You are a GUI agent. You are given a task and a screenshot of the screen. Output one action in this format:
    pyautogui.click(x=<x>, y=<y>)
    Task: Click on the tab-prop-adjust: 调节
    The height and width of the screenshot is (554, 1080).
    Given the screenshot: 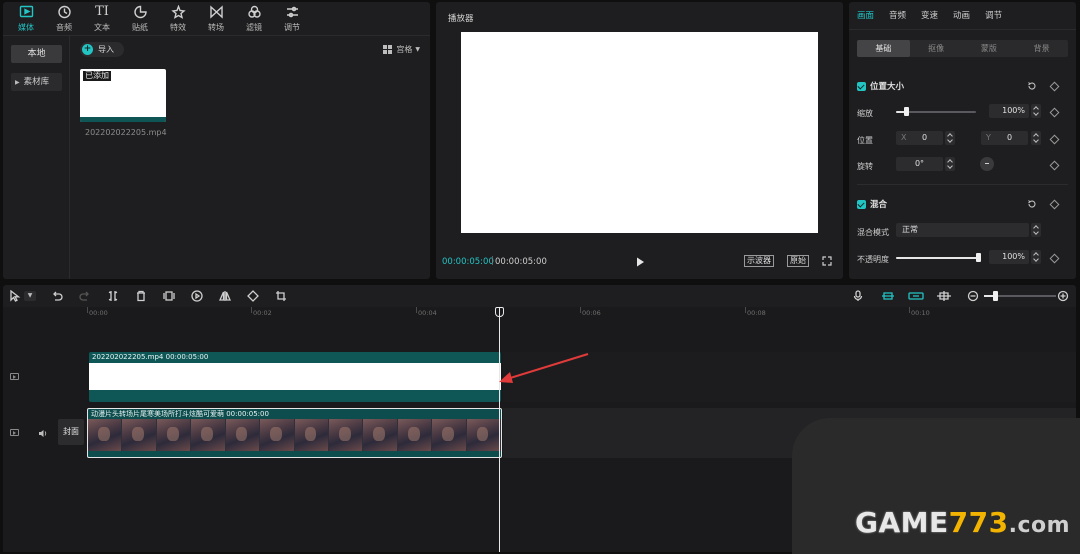 What is the action you would take?
    pyautogui.click(x=993, y=15)
    